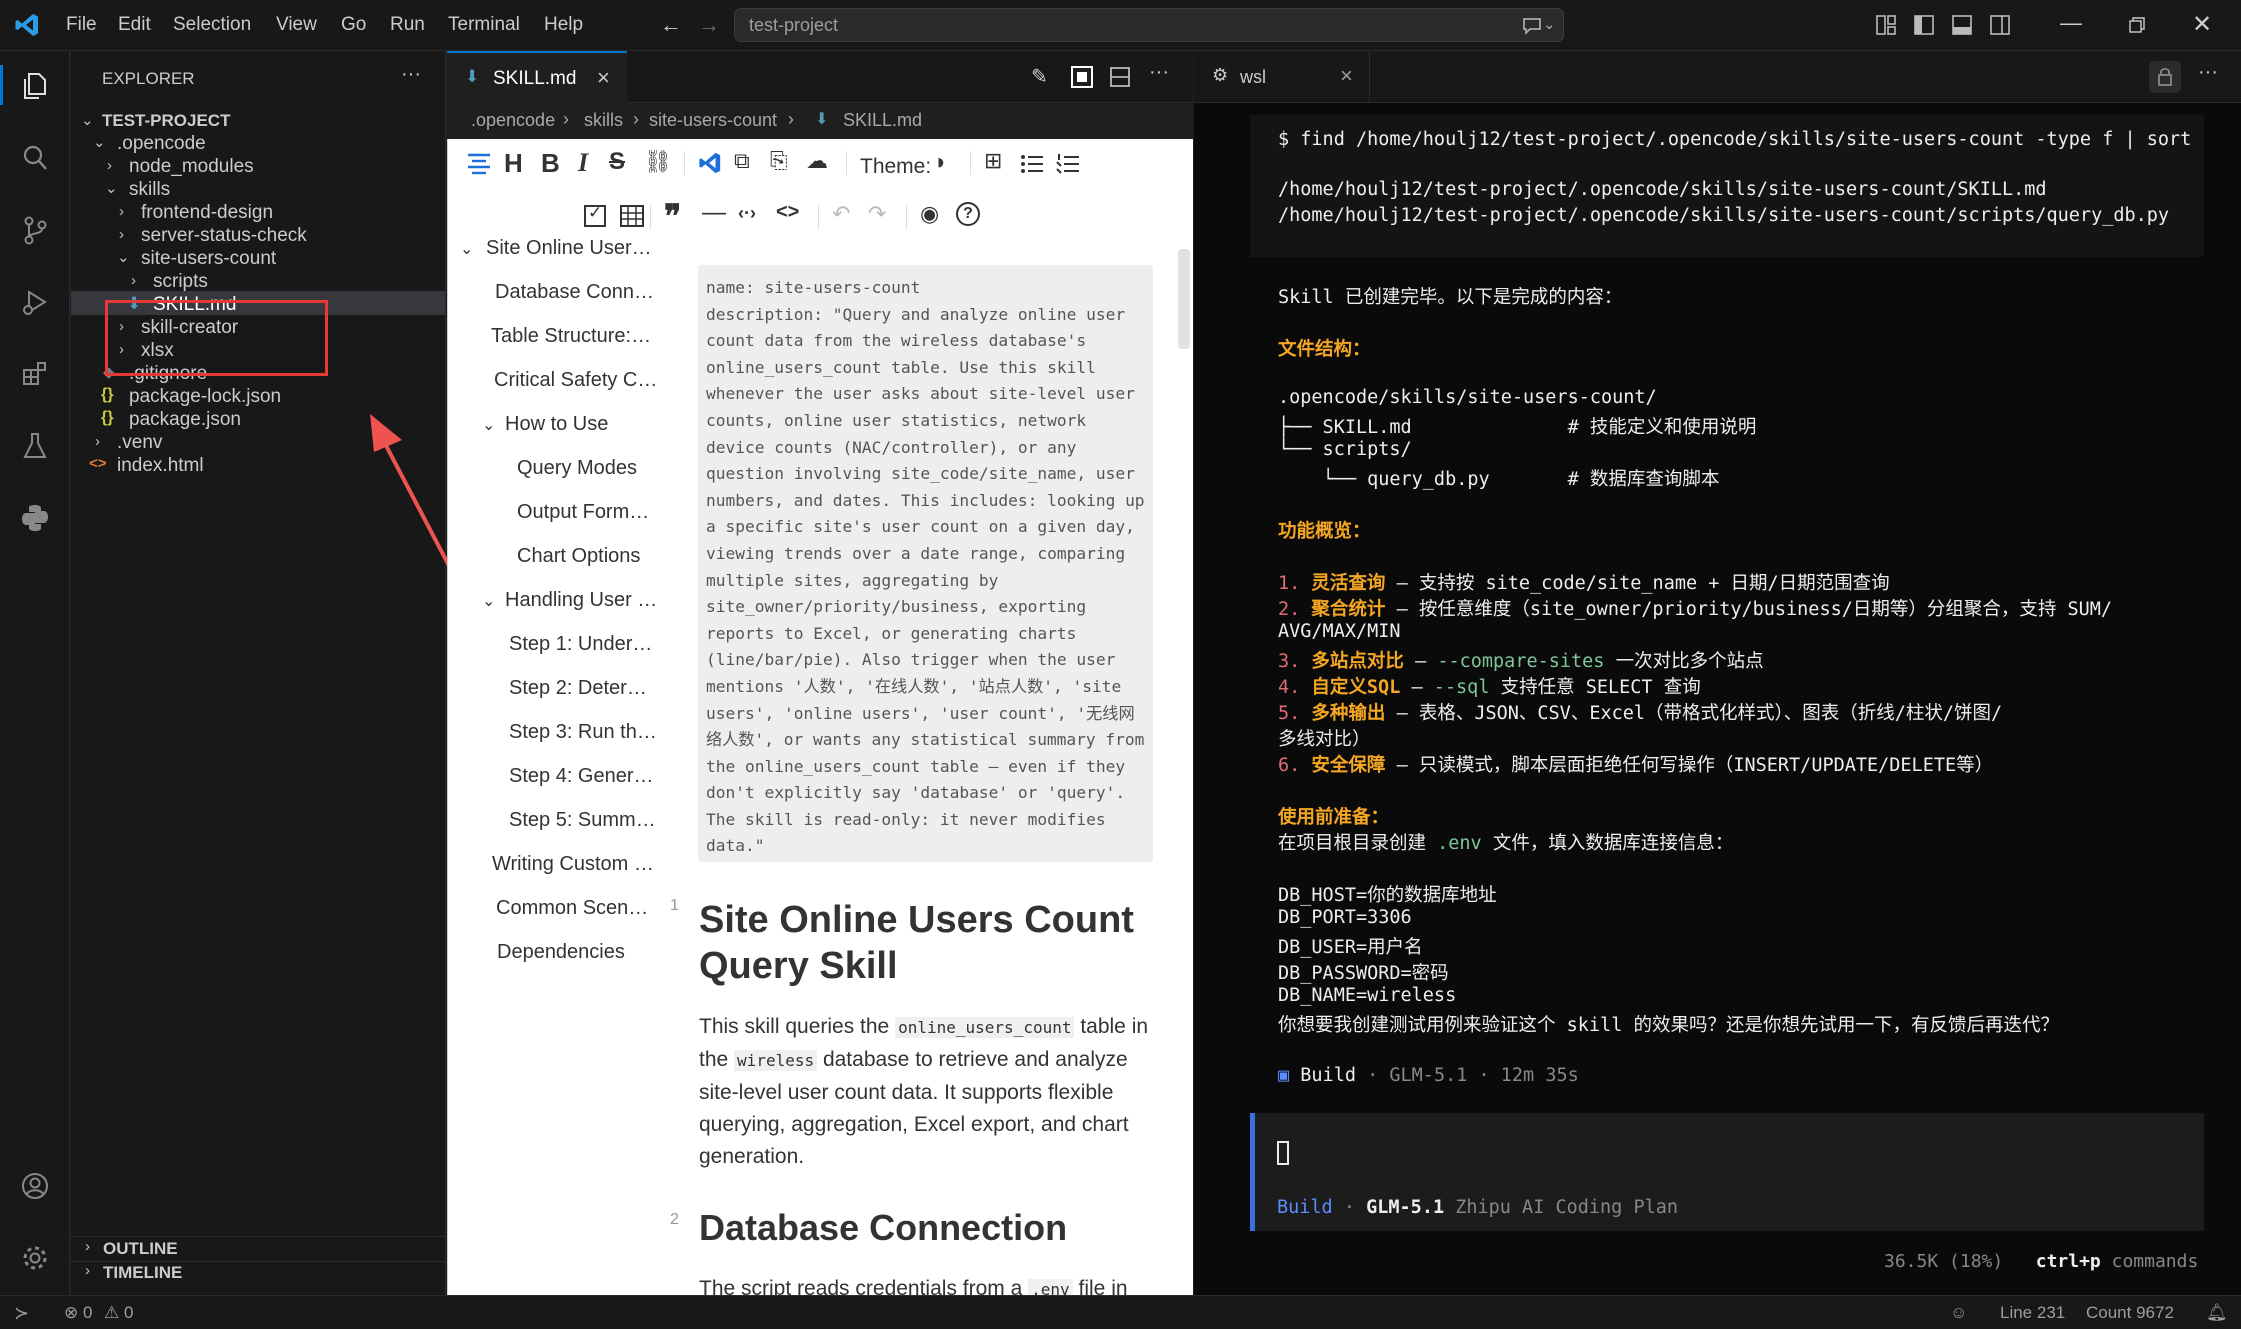  I want to click on insert-file-icon: ⊞, so click(993, 161).